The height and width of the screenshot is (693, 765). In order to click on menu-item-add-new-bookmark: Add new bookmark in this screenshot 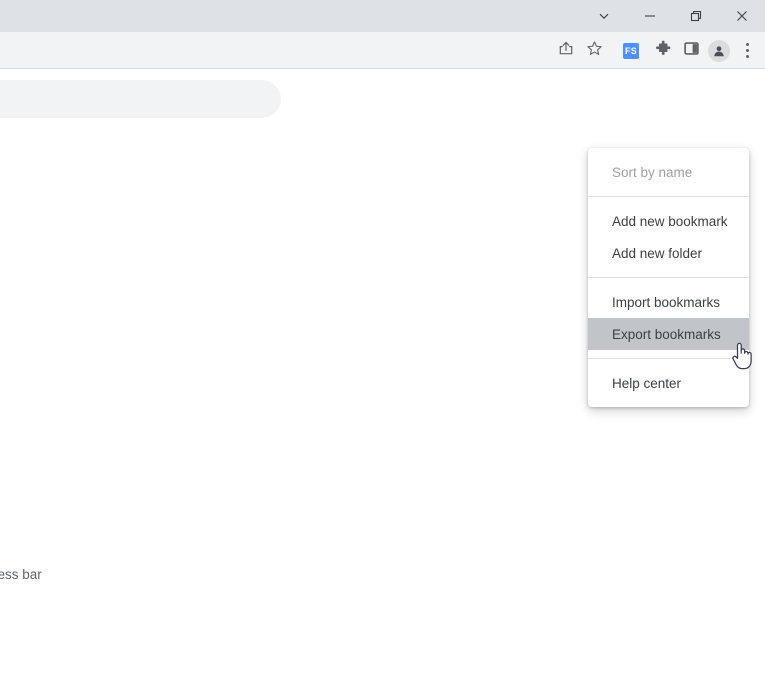, I will do `click(668, 221)`.